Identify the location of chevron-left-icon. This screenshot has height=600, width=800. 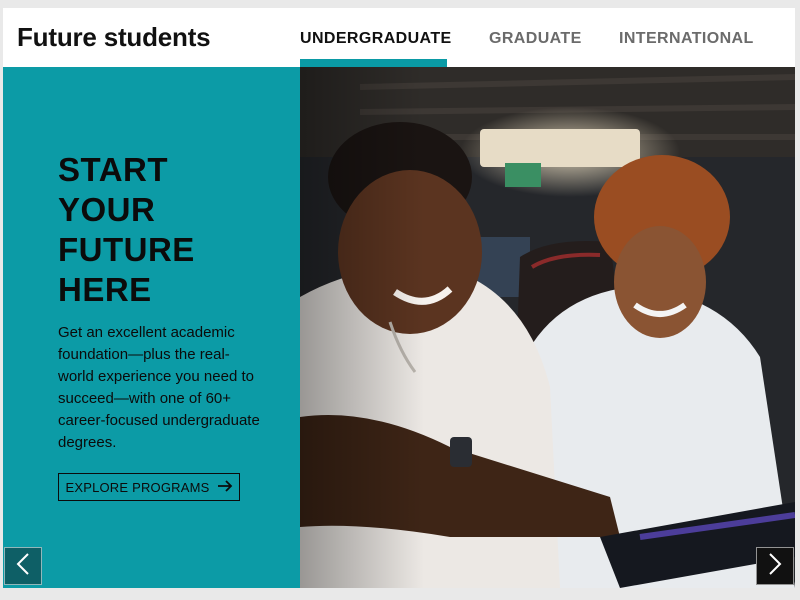
(23, 566).